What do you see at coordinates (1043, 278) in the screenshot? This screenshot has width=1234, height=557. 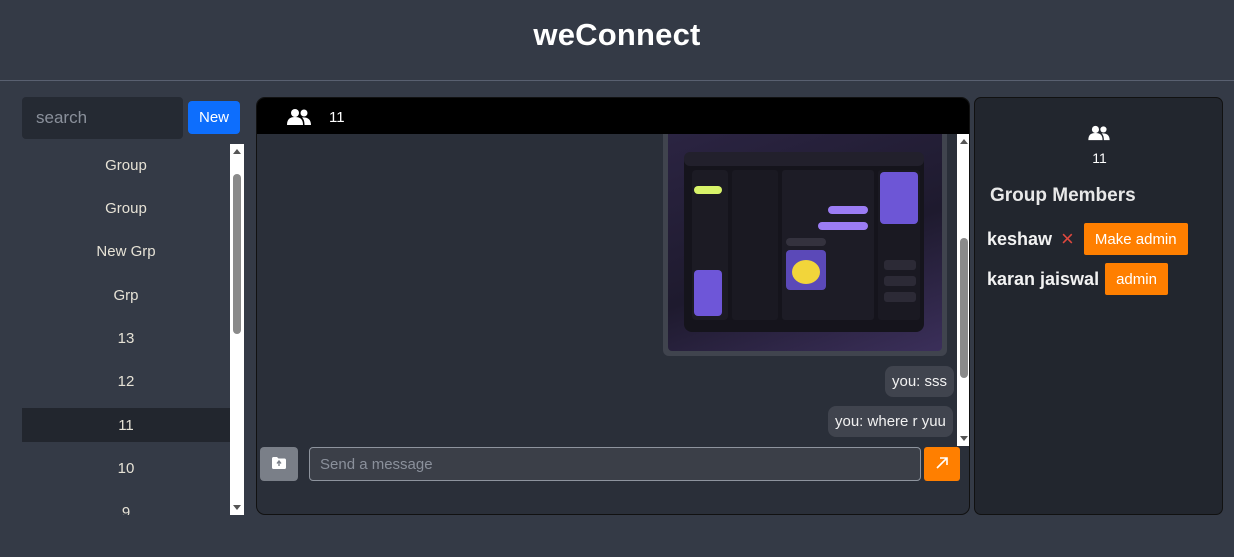 I see `member-name: karan jaiswal` at bounding box center [1043, 278].